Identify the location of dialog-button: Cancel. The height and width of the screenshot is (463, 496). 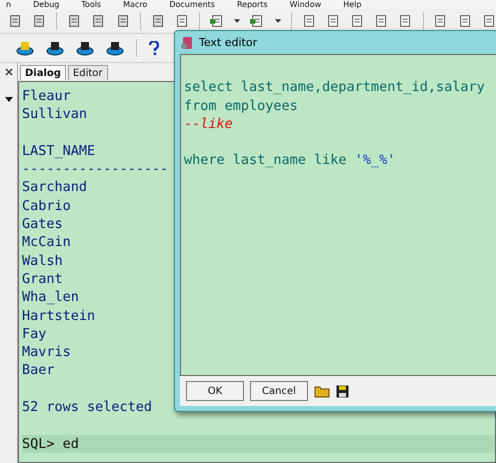
(279, 391).